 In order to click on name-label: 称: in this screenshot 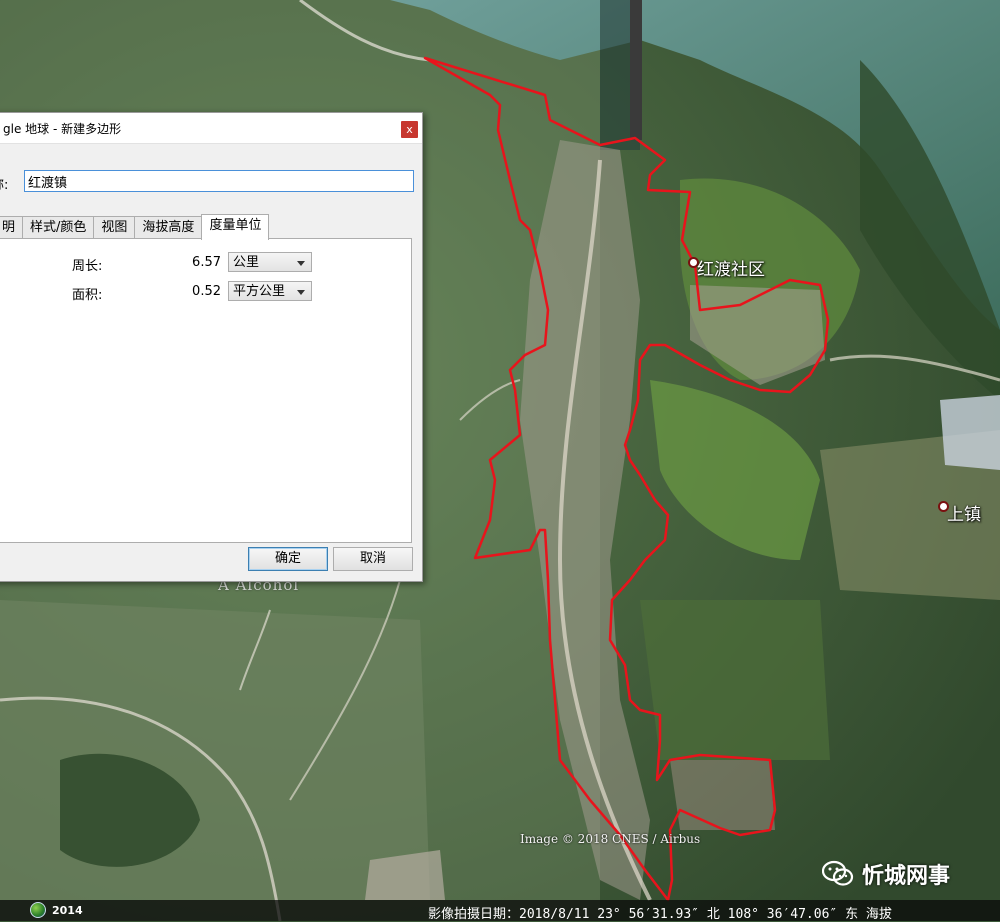, I will do `click(4, 185)`.